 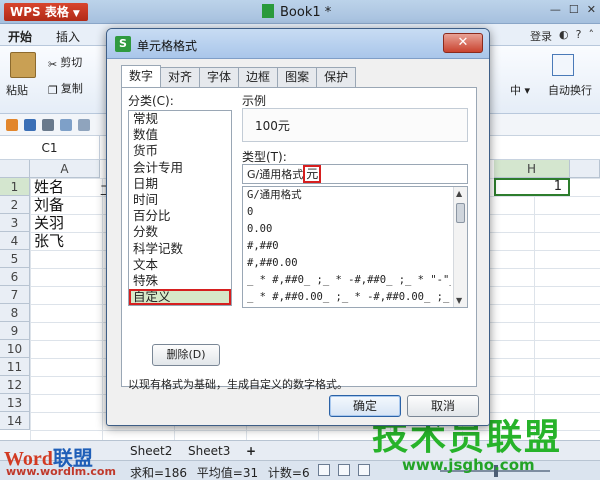 I want to click on row-header: 7, so click(x=15, y=295).